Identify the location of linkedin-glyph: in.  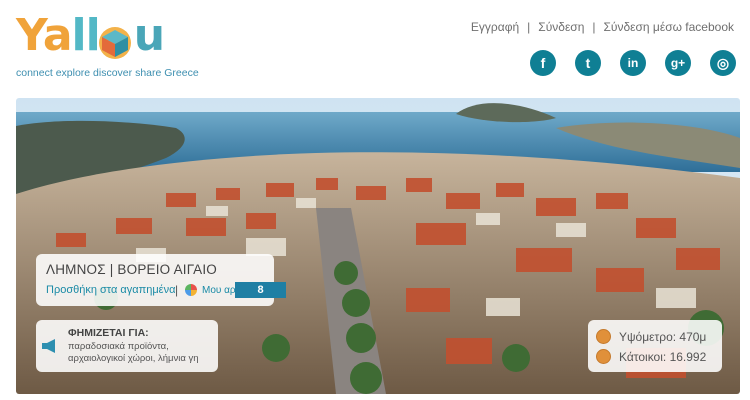
(633, 63).